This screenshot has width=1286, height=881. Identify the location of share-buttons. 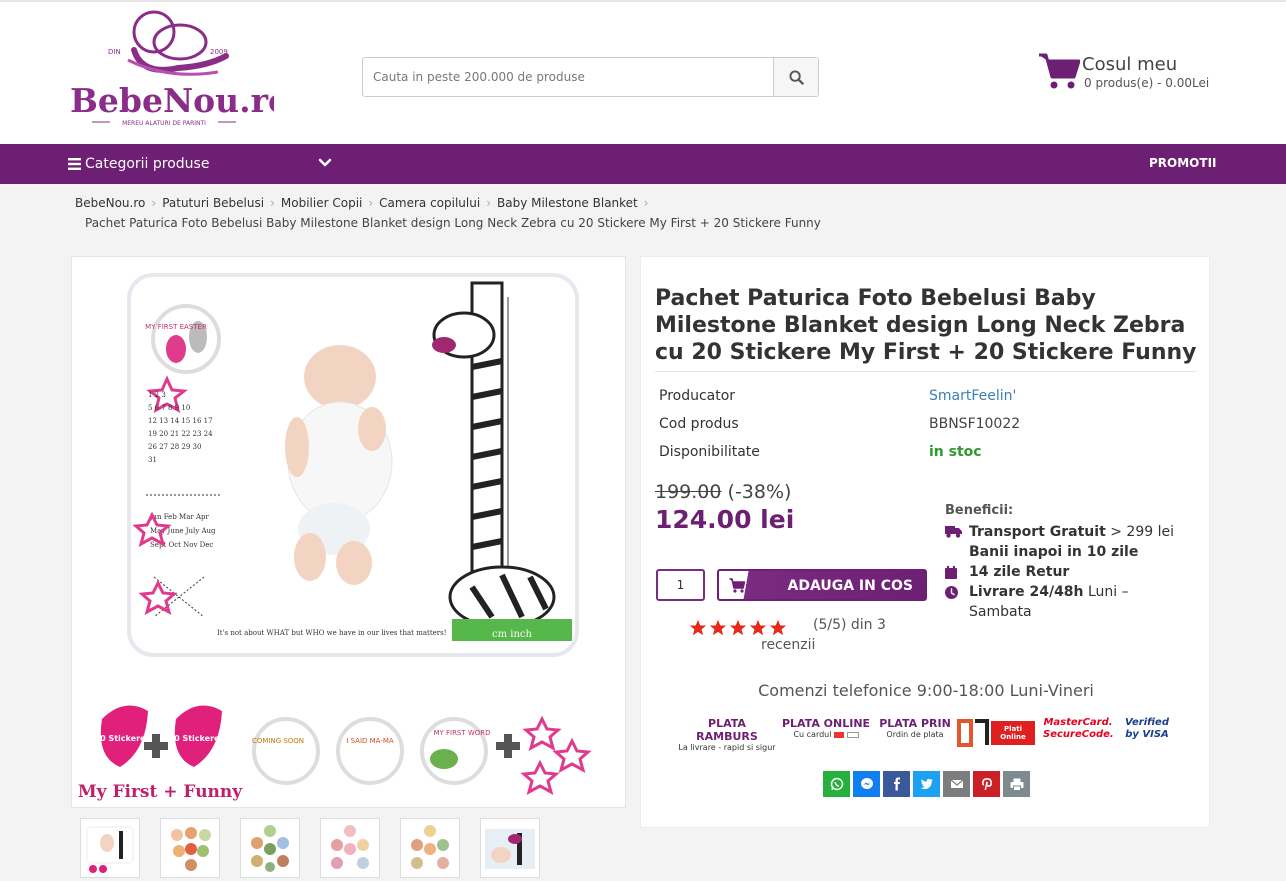
(926, 784).